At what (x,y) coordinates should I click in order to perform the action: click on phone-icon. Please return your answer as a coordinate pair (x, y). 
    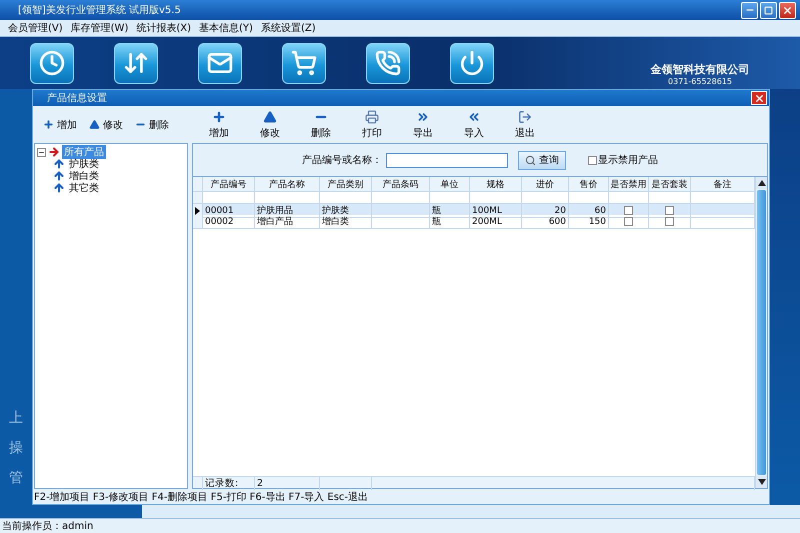
    Looking at the image, I should click on (388, 63).